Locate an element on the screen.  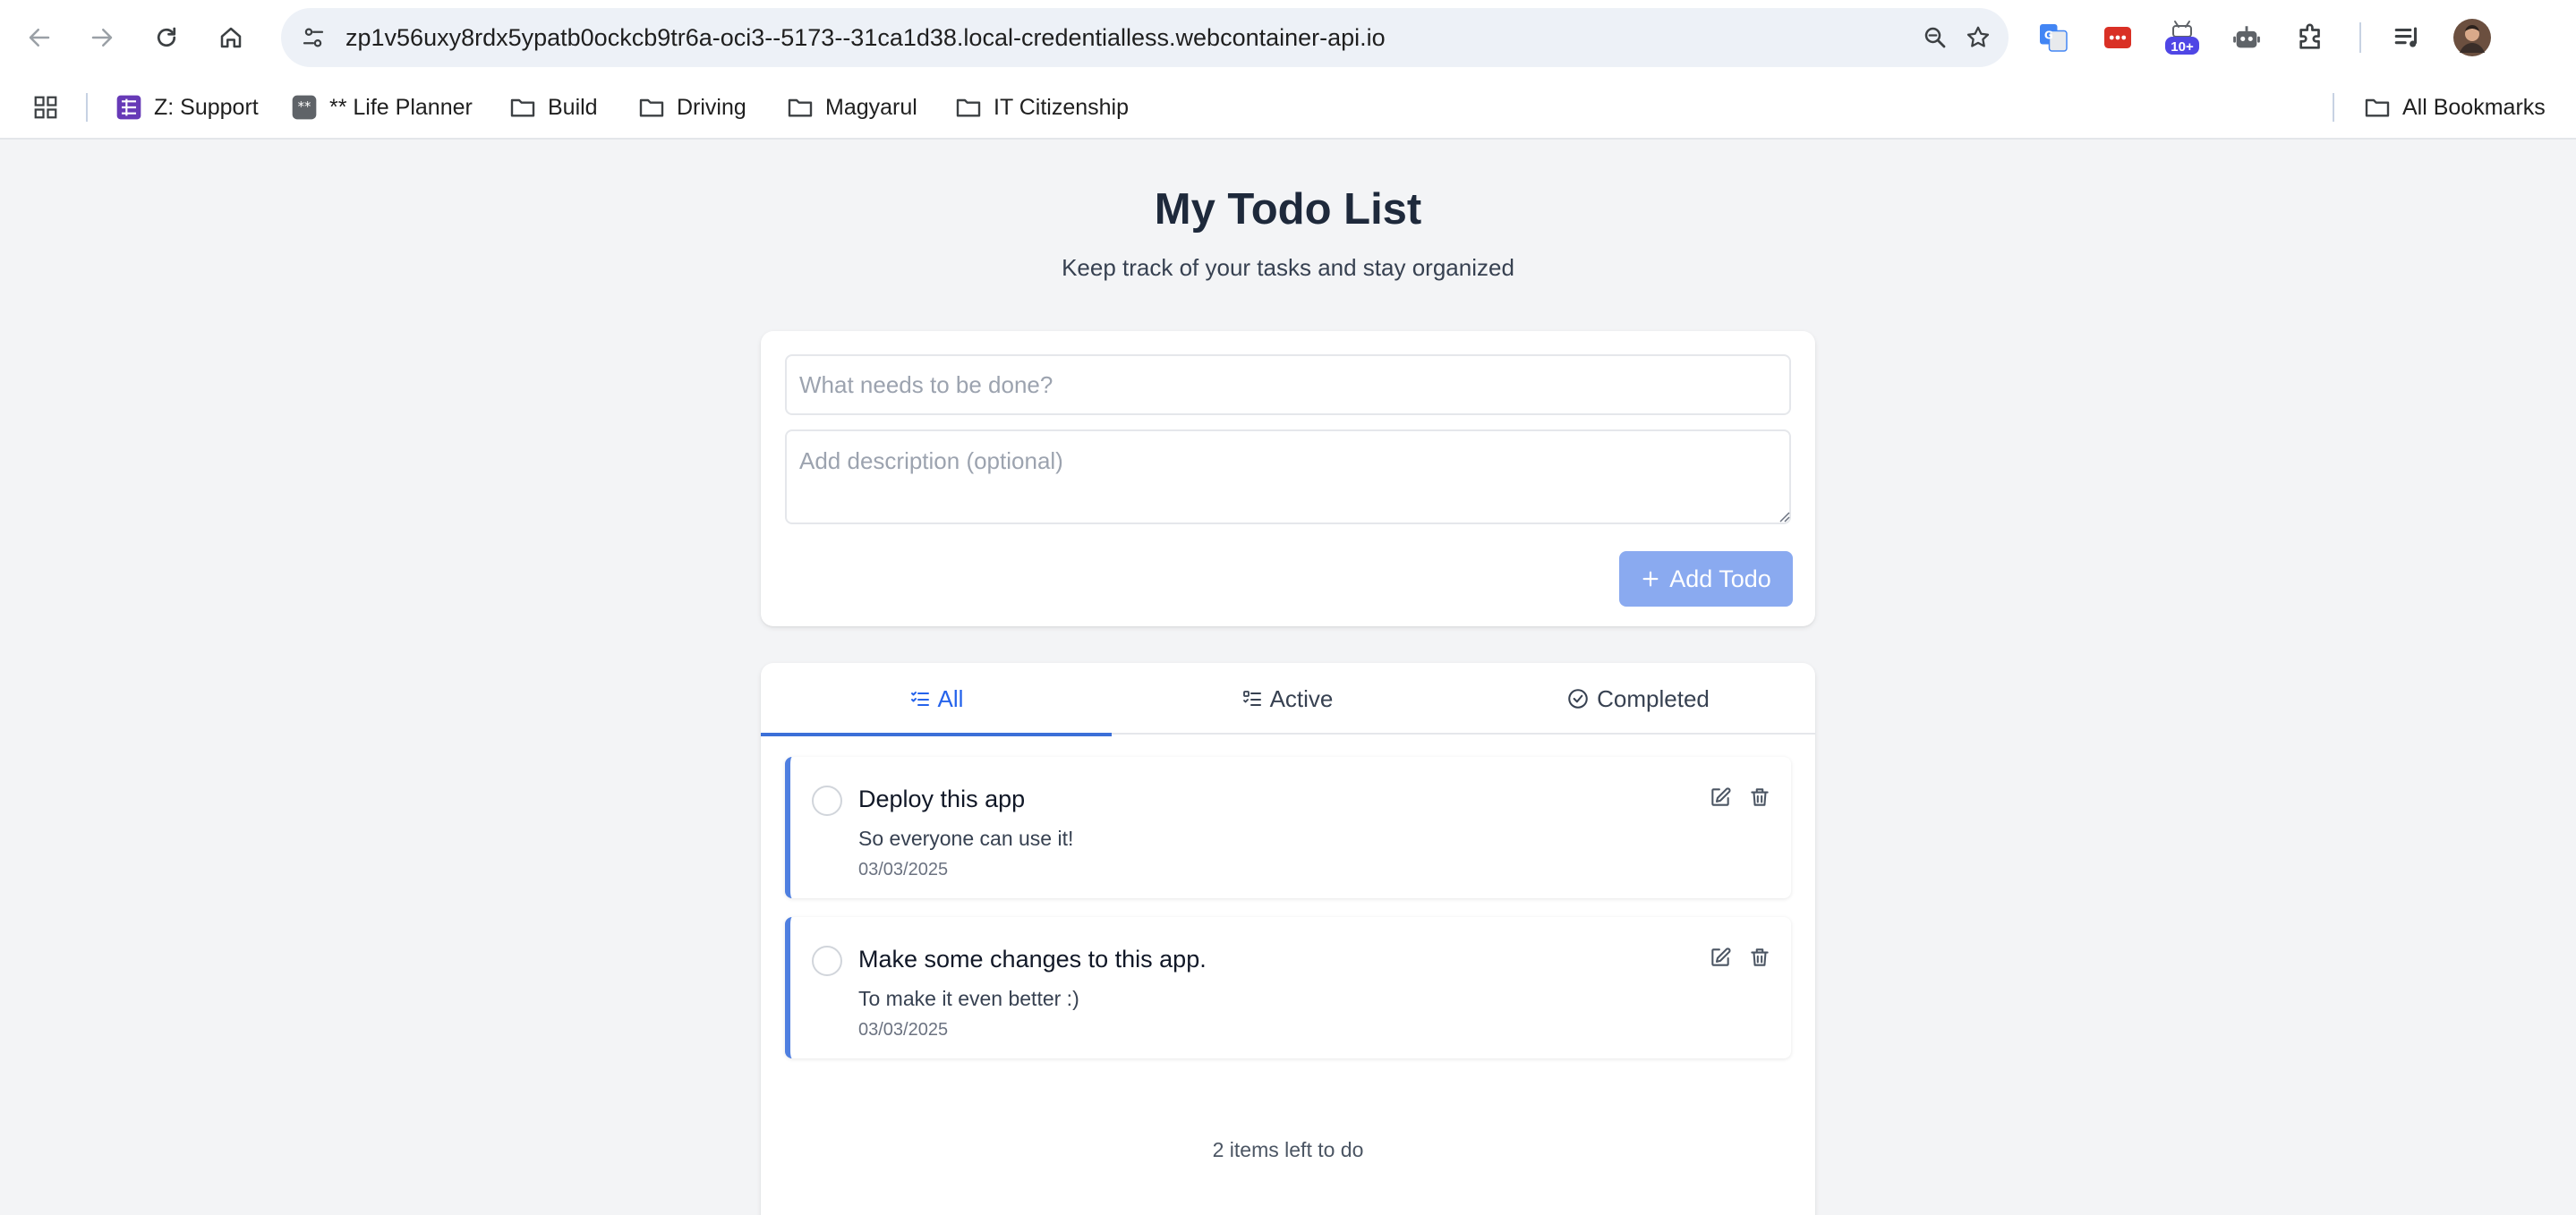
todo-title: Deploy this app is located at coordinates (942, 799).